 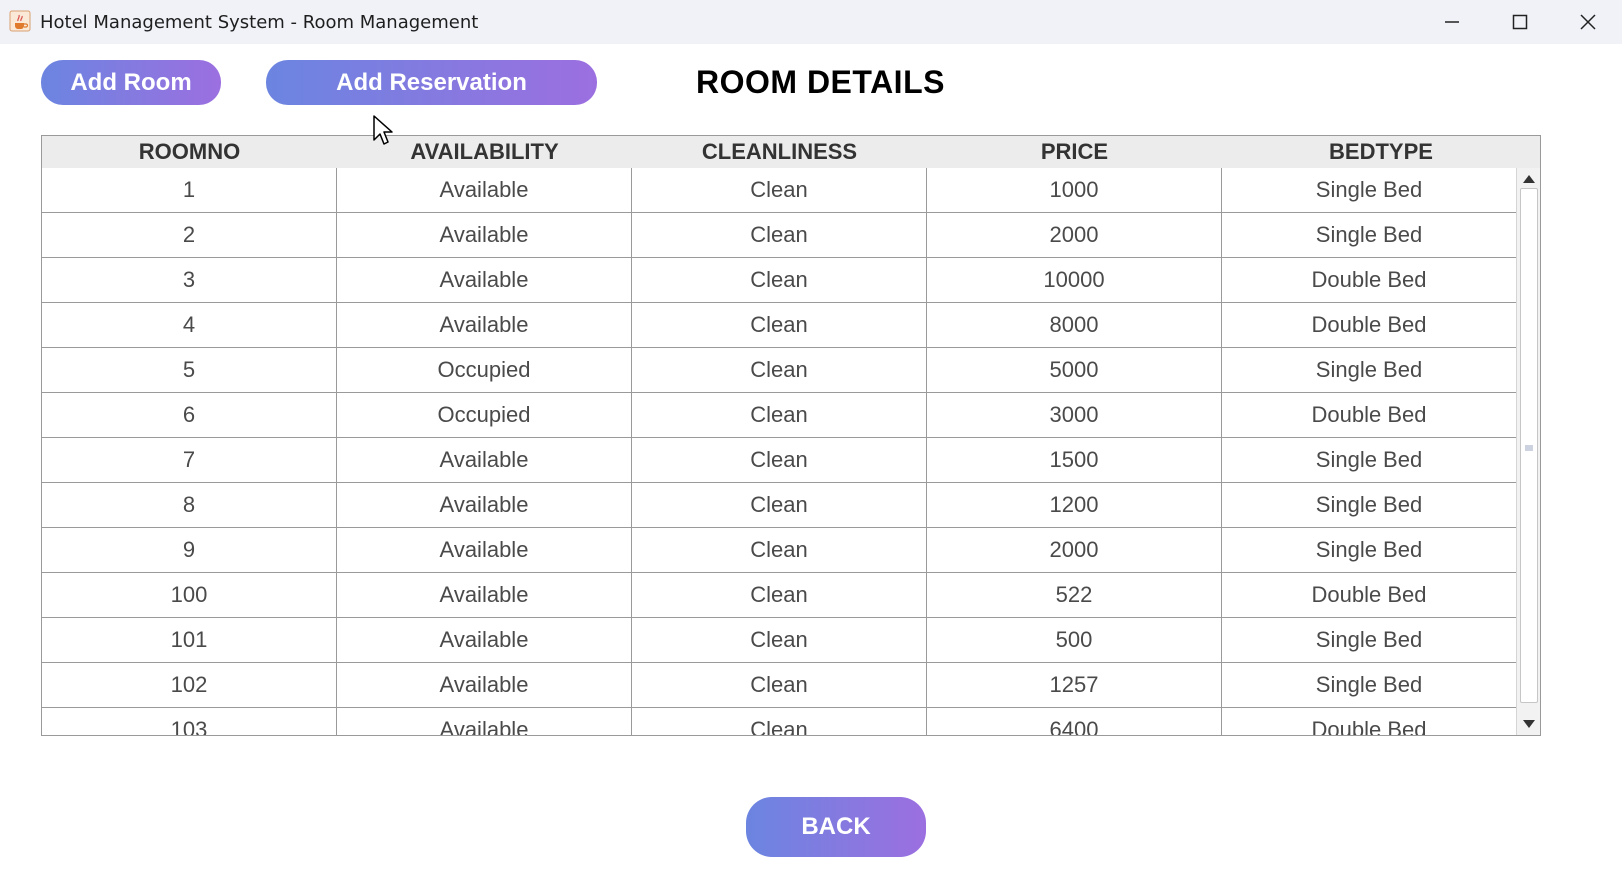 What do you see at coordinates (189, 325) in the screenshot?
I see `table-cell-roomno: 4` at bounding box center [189, 325].